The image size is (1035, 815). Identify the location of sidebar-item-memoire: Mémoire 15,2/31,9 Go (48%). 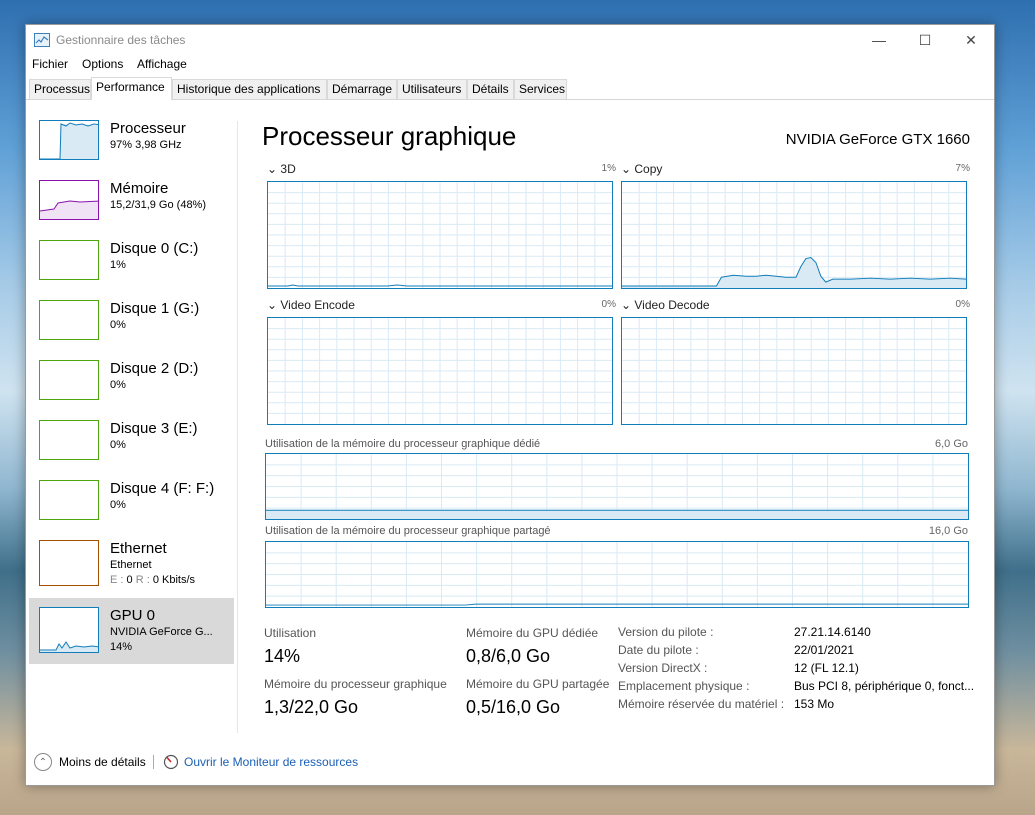
(131, 204).